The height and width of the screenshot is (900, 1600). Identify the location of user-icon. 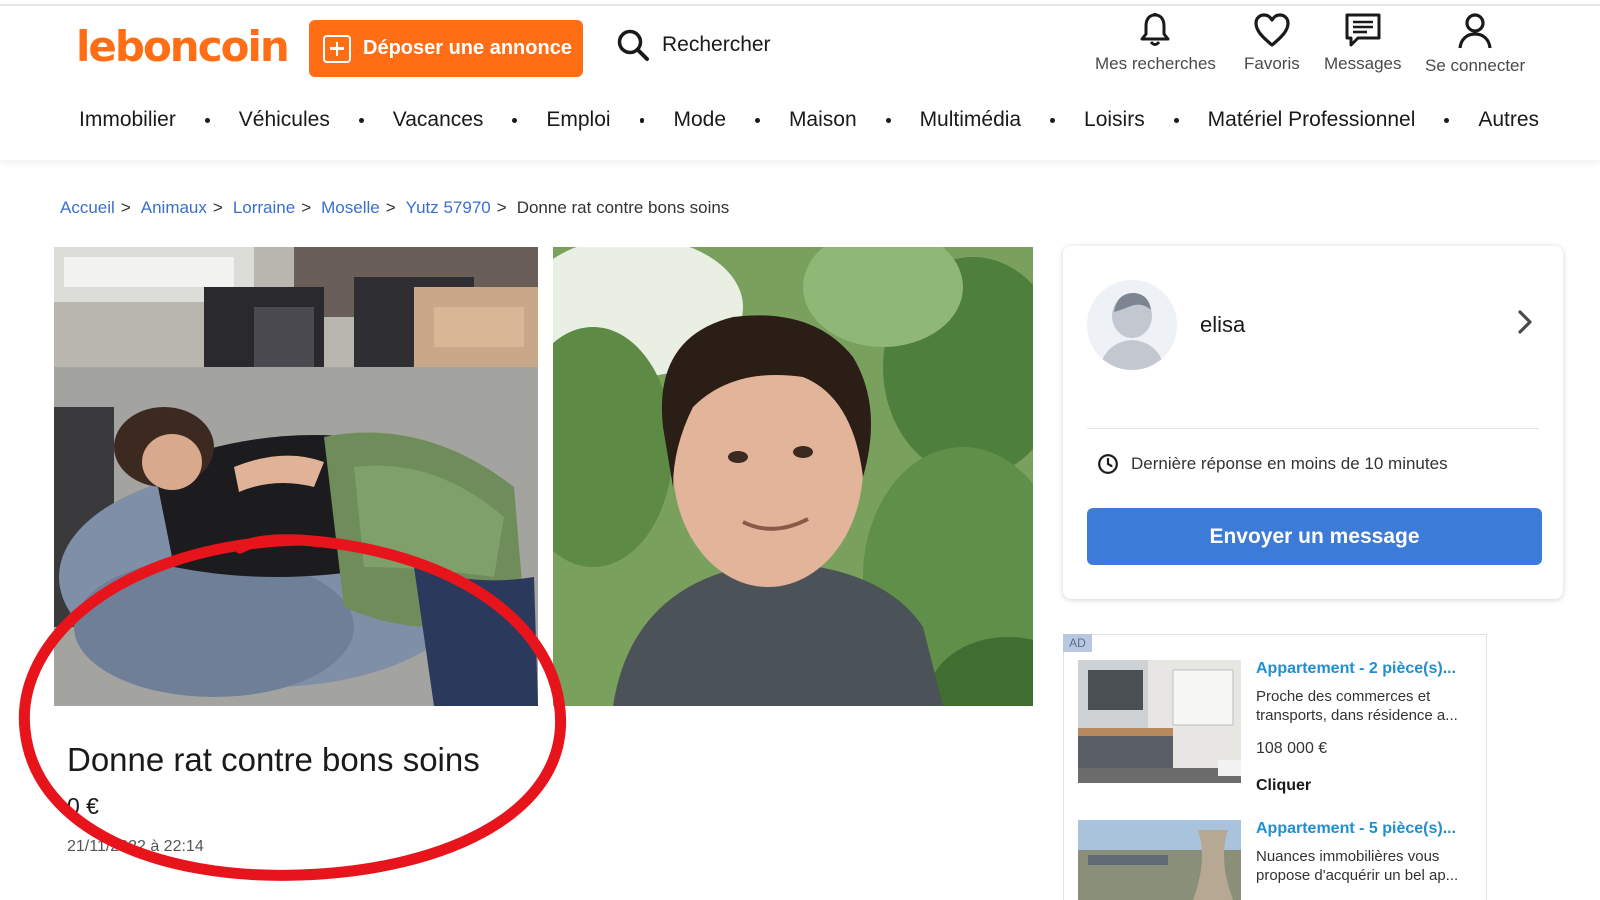
(1475, 31).